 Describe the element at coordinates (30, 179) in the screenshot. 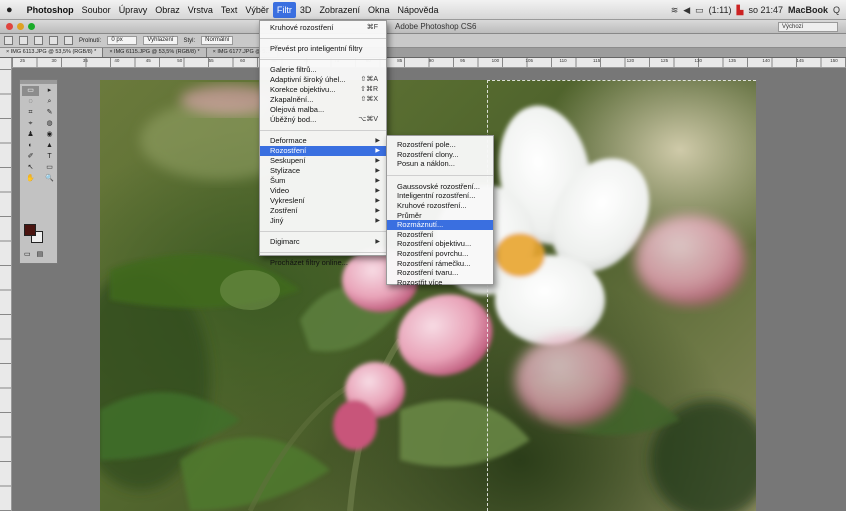

I see `tool-button: ✋` at that location.